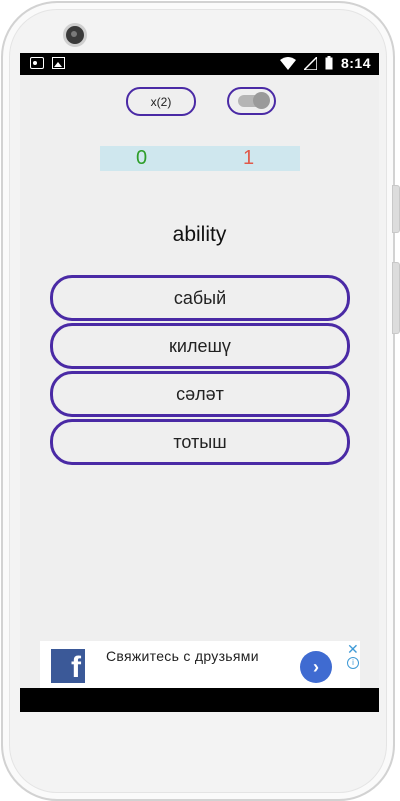  I want to click on ad-text: Свяжитесь с друзьями, so click(196, 656).